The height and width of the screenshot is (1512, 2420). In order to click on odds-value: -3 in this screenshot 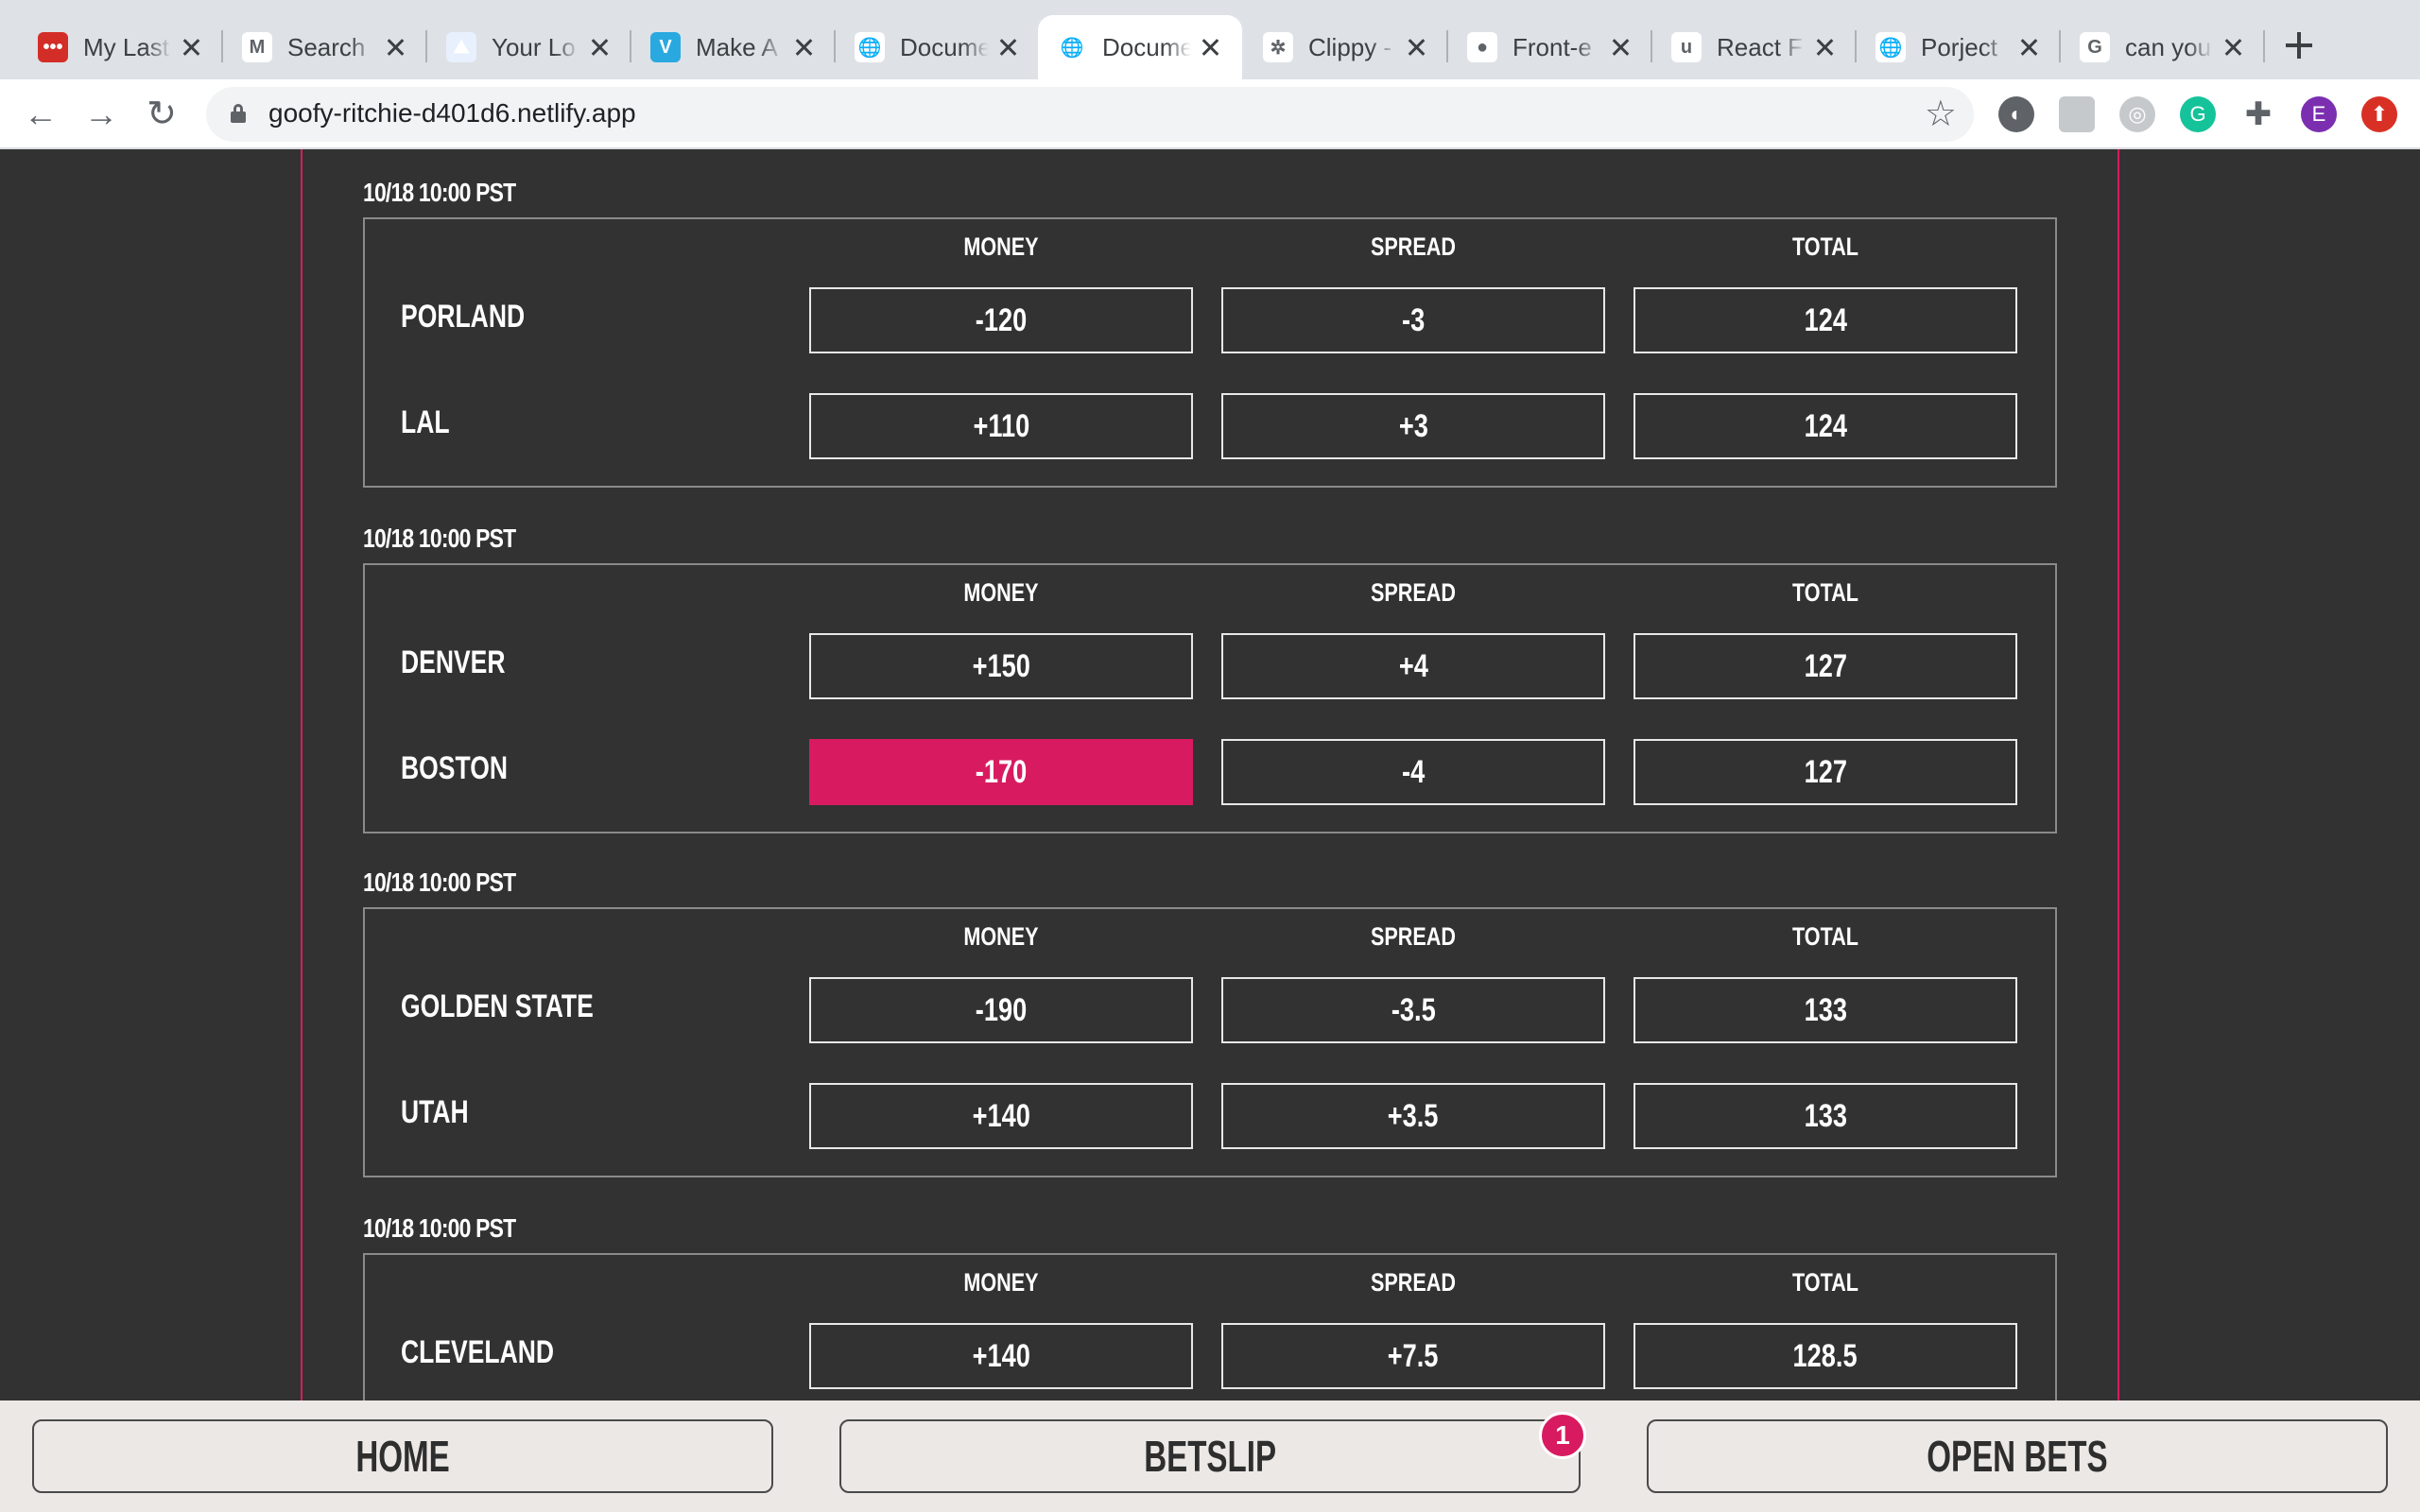, I will do `click(1413, 320)`.